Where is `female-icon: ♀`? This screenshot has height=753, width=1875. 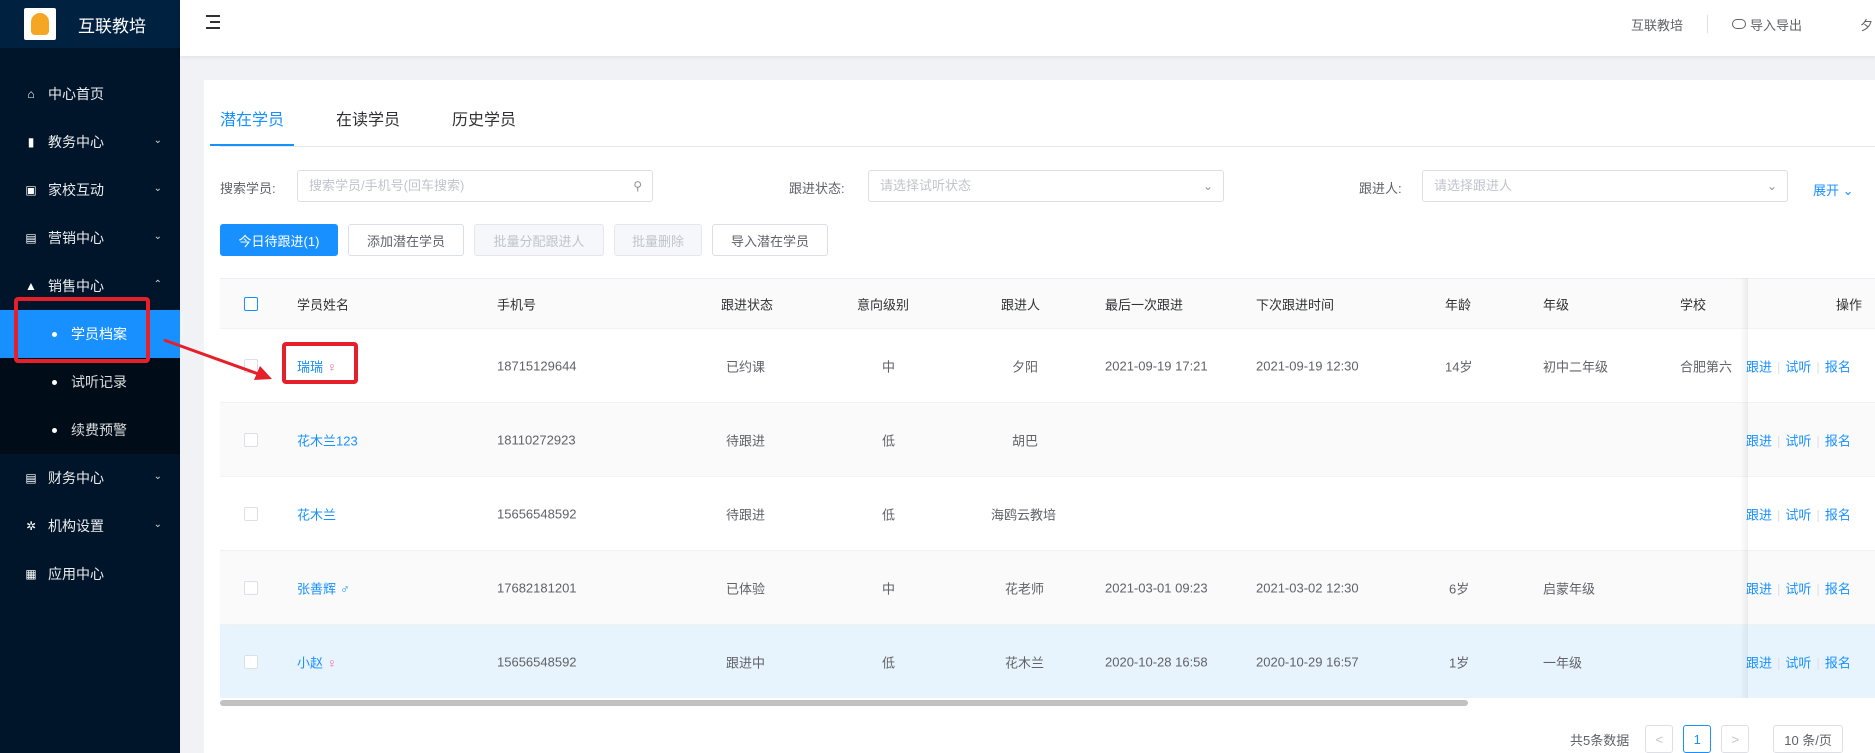 female-icon: ♀ is located at coordinates (332, 662).